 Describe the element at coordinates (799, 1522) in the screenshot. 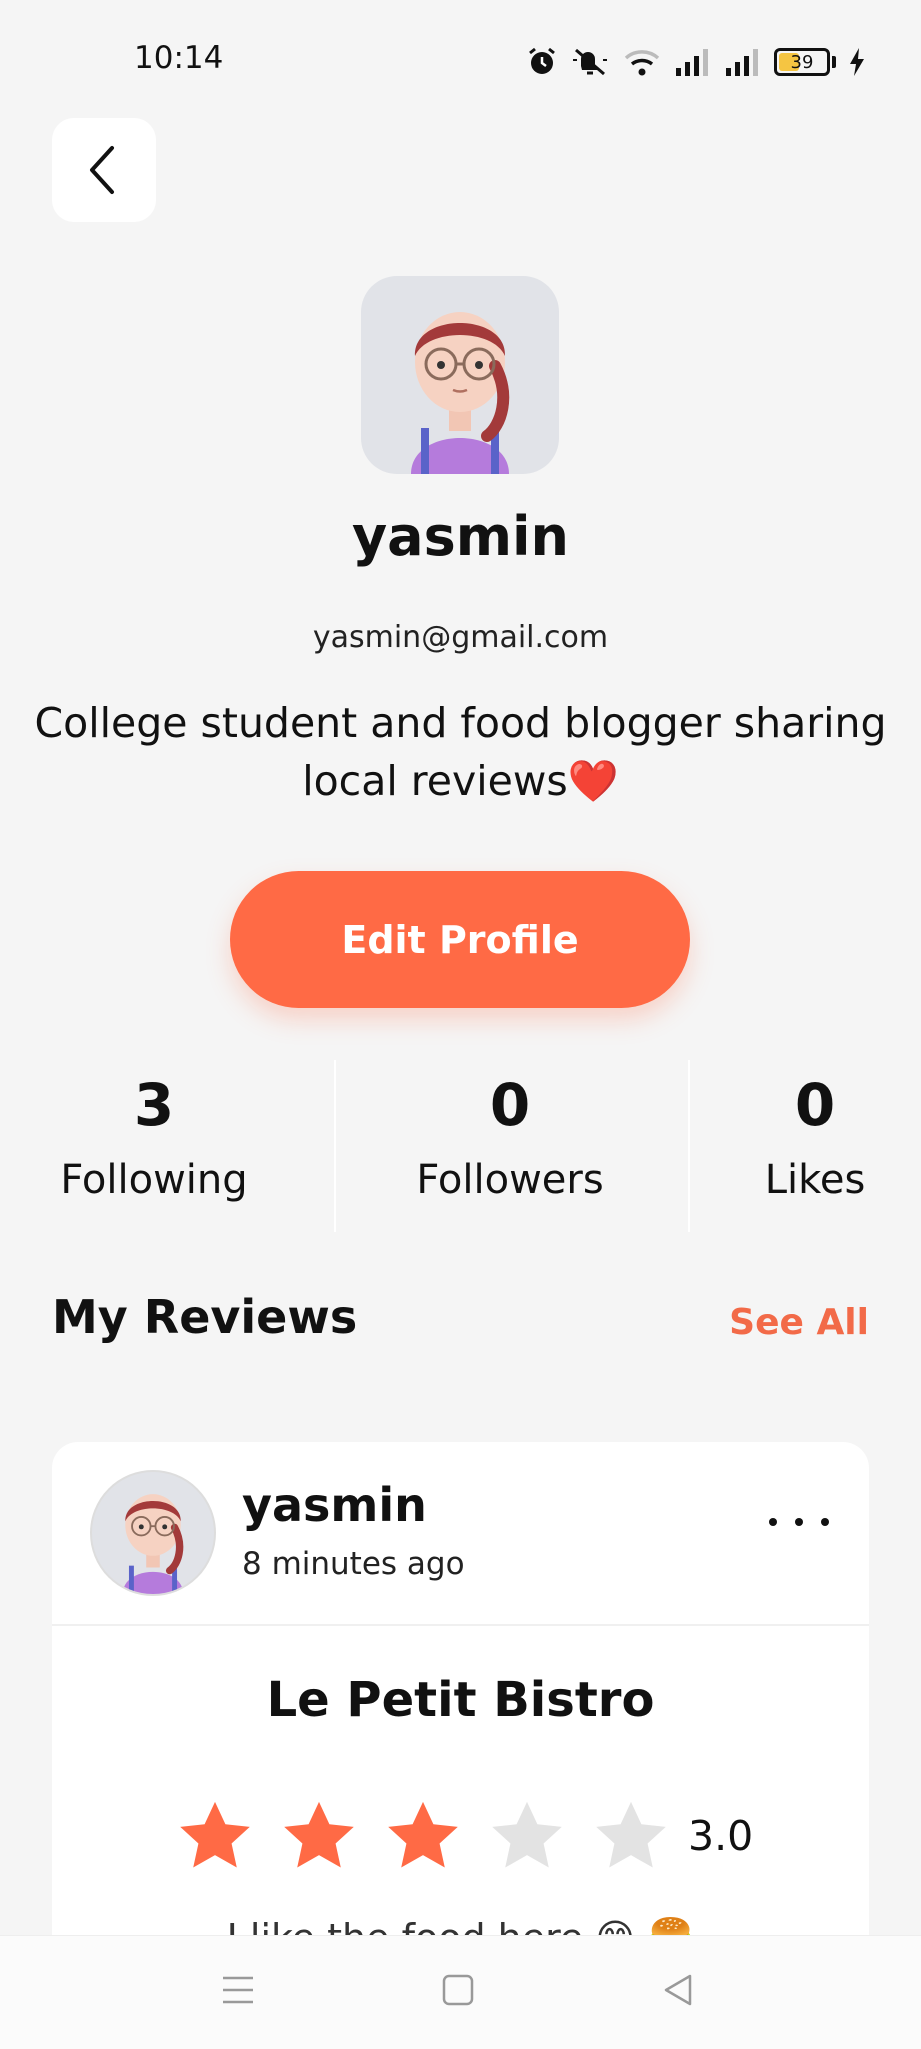

I see `more-options-button` at that location.